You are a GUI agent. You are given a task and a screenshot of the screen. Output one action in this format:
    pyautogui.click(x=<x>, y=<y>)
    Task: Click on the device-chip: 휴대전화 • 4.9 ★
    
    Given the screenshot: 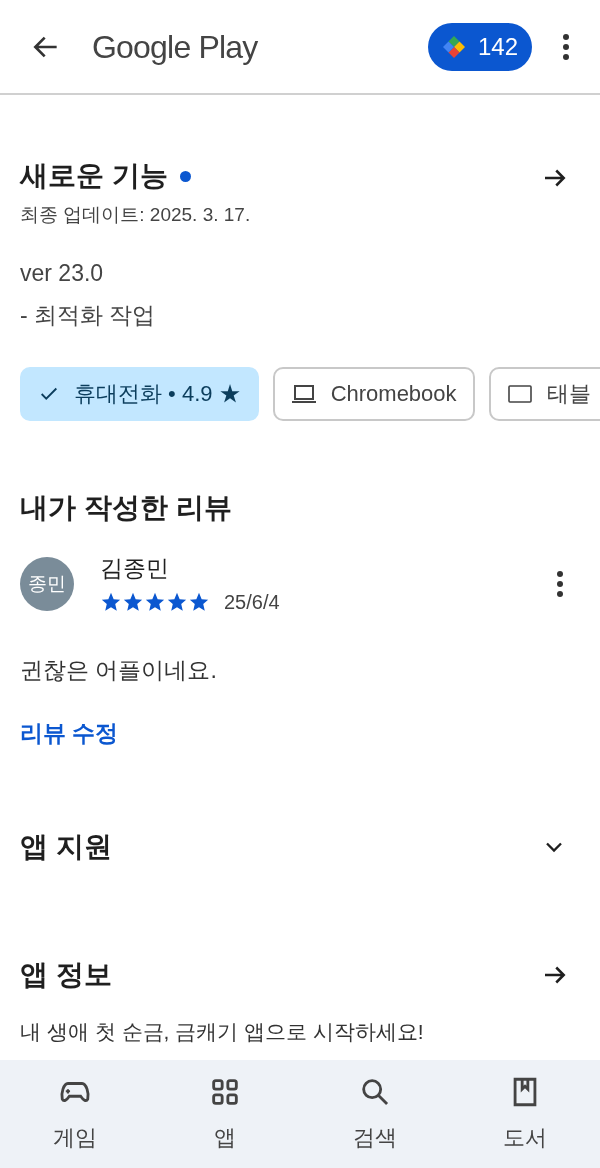 What is the action you would take?
    pyautogui.click(x=139, y=393)
    